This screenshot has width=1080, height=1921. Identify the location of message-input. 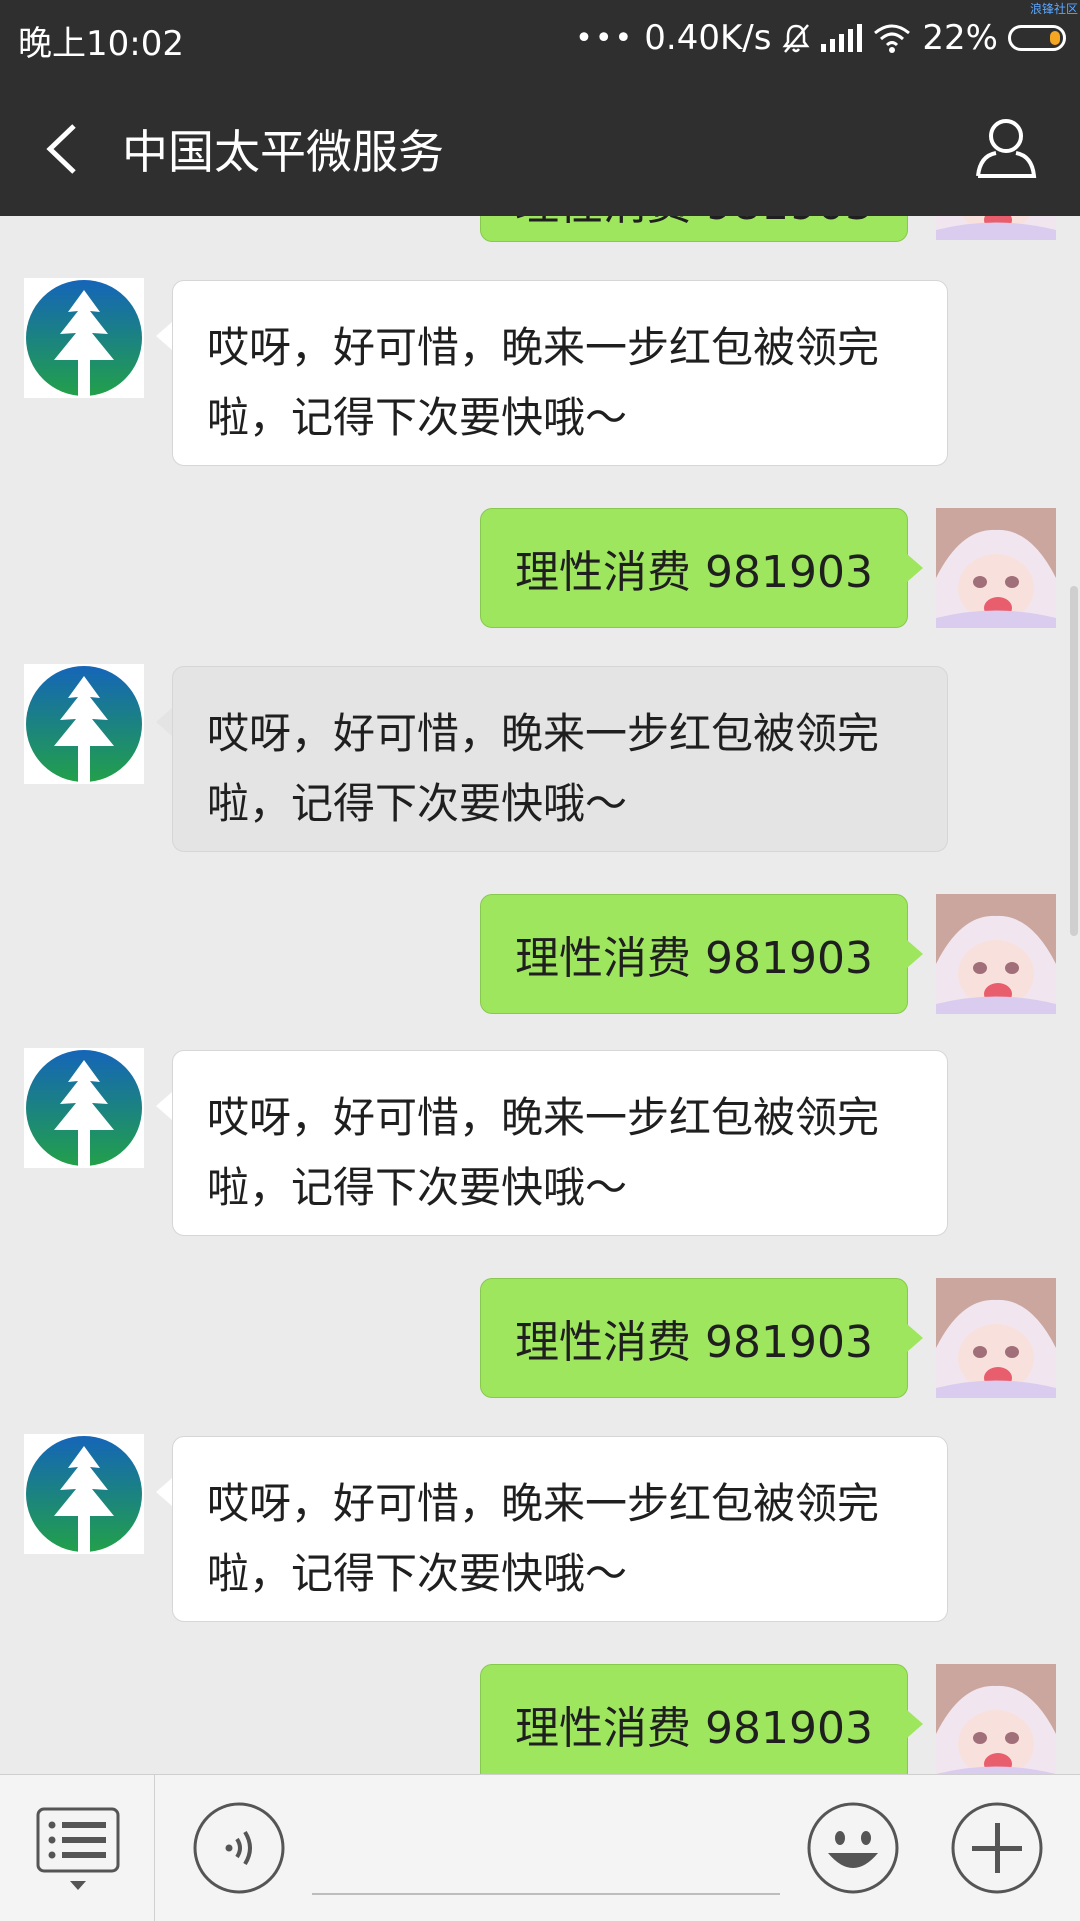
(546, 1894).